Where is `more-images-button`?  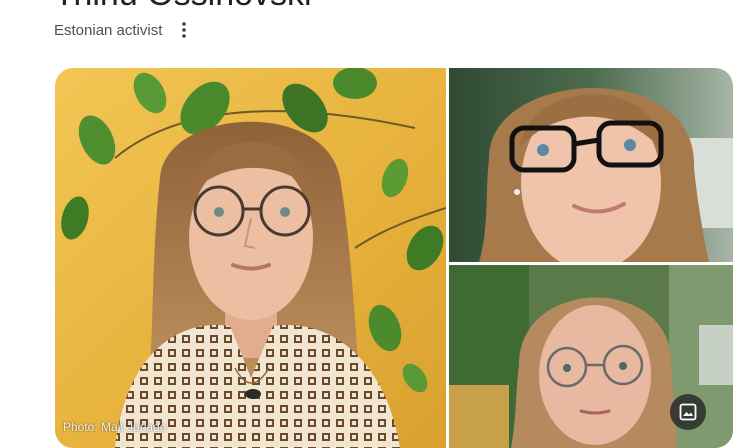
more-images-button is located at coordinates (688, 412).